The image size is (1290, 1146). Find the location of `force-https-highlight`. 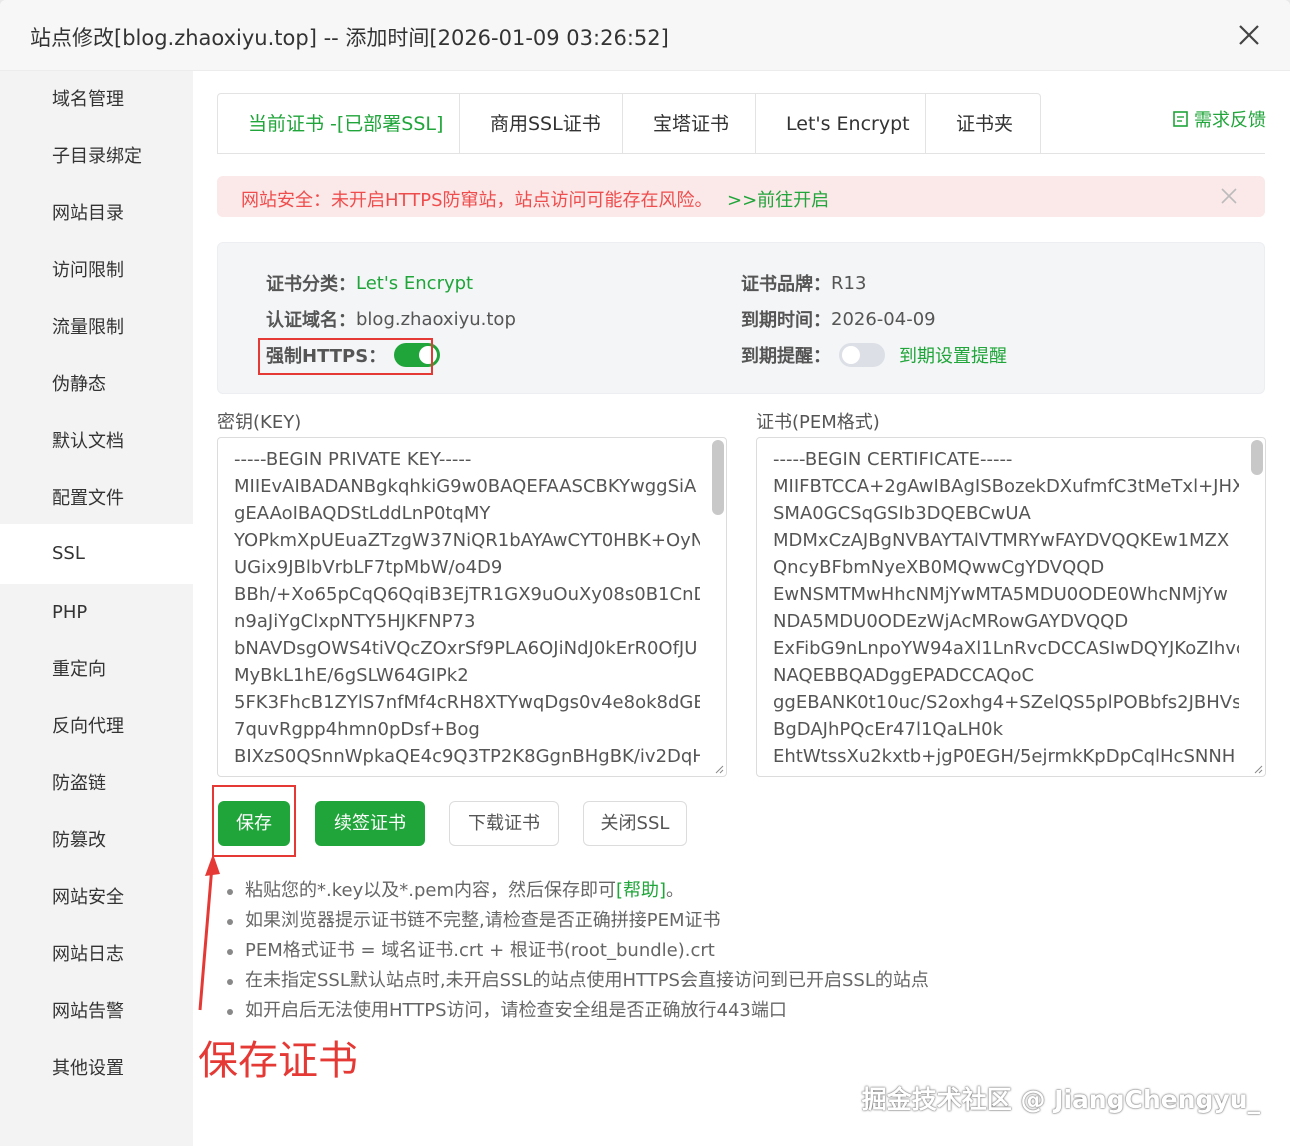

force-https-highlight is located at coordinates (345, 356).